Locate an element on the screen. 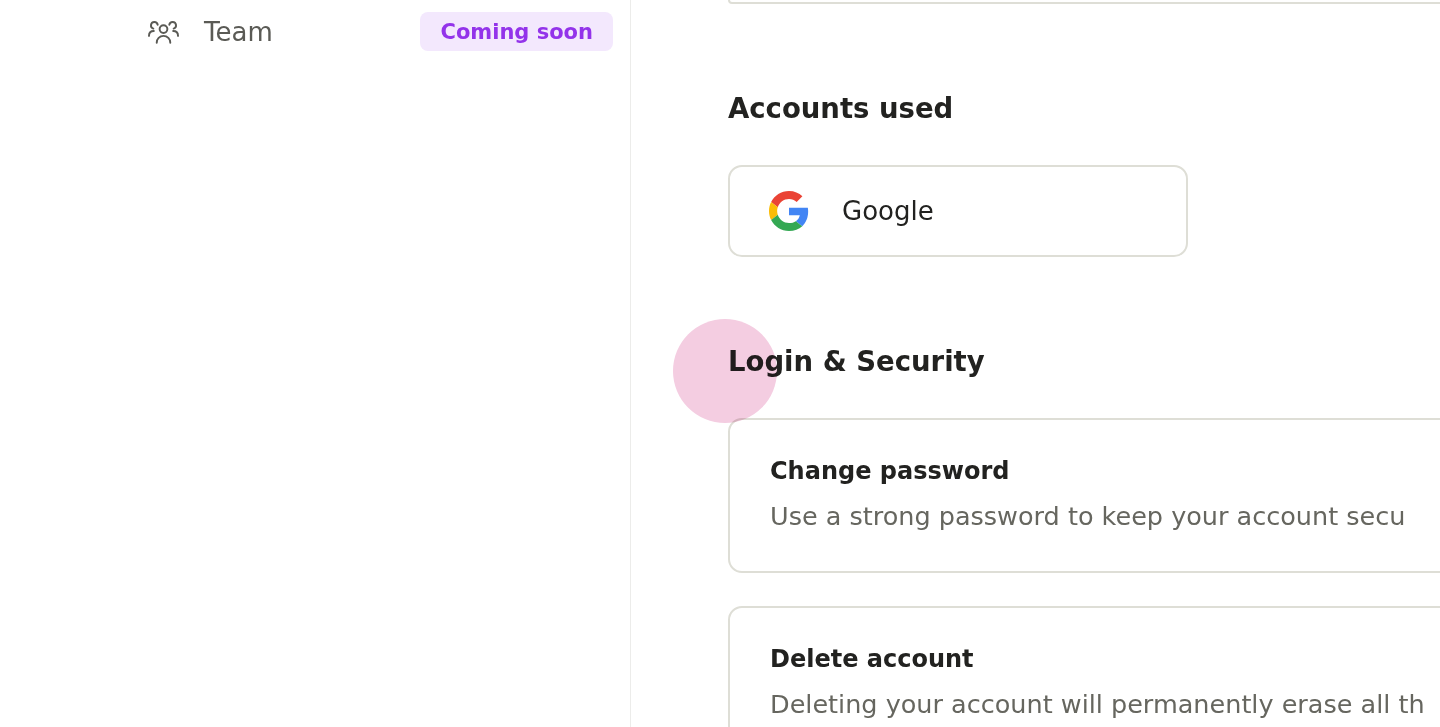  card-description: Use a strong password to keep your account secu is located at coordinates (1088, 516).